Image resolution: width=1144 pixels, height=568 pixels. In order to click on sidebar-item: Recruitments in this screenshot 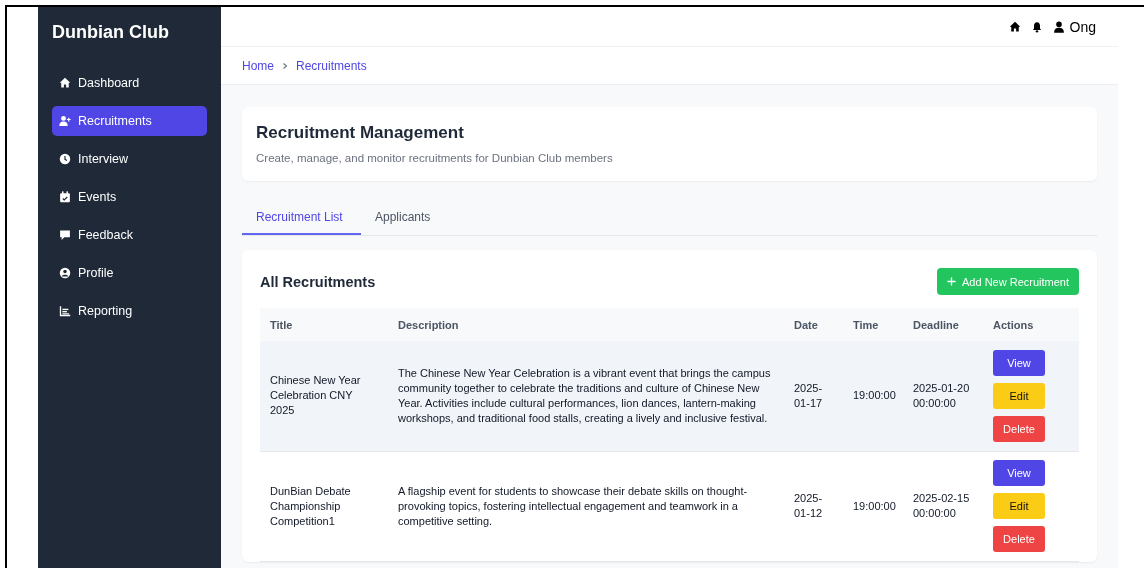, I will do `click(129, 121)`.